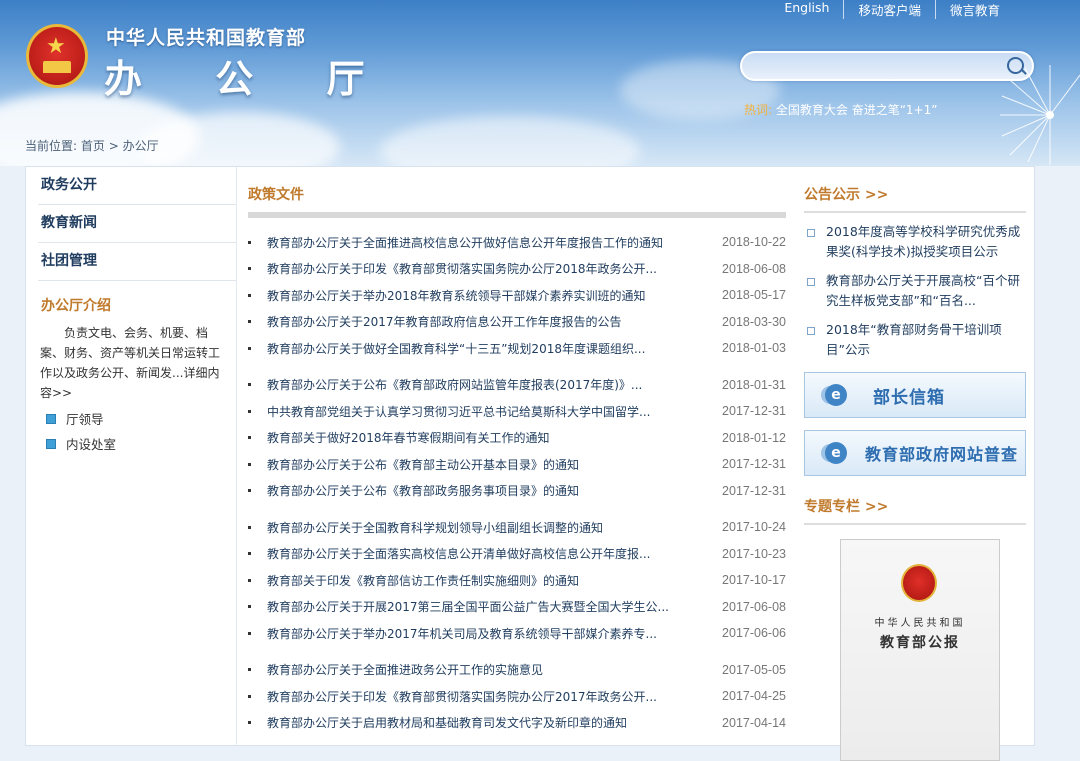 This screenshot has width=1080, height=761. I want to click on mobile-client-link: 移动客户端, so click(889, 9).